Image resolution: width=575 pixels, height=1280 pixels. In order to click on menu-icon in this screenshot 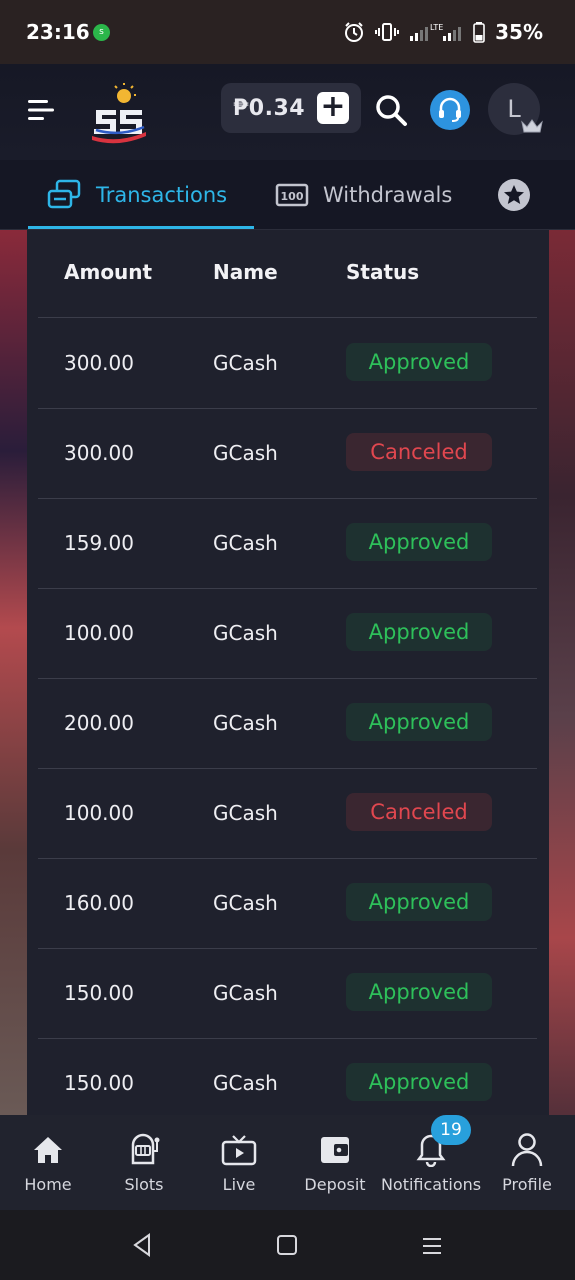, I will do `click(42, 110)`.